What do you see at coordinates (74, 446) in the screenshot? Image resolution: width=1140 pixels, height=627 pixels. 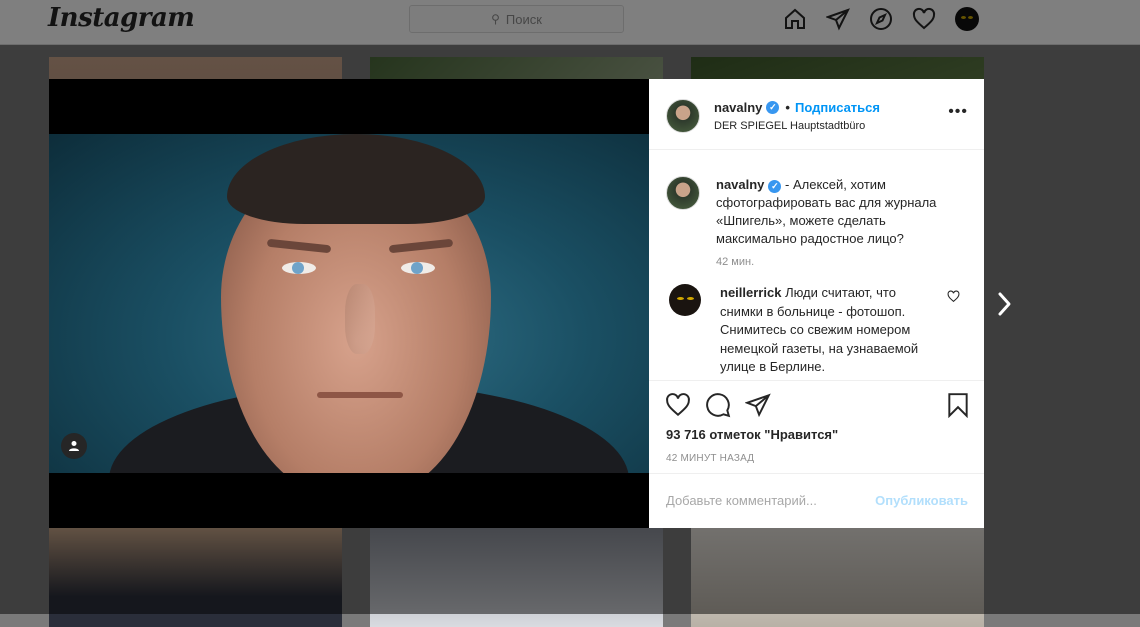 I see `user-tag-icon` at bounding box center [74, 446].